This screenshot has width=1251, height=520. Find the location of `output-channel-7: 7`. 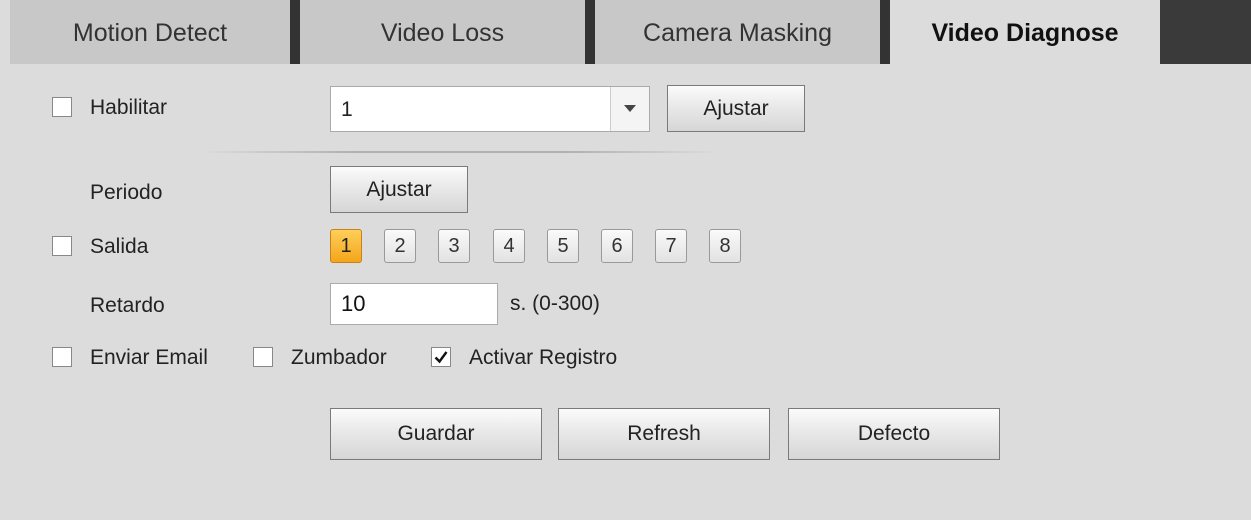

output-channel-7: 7 is located at coordinates (671, 246).